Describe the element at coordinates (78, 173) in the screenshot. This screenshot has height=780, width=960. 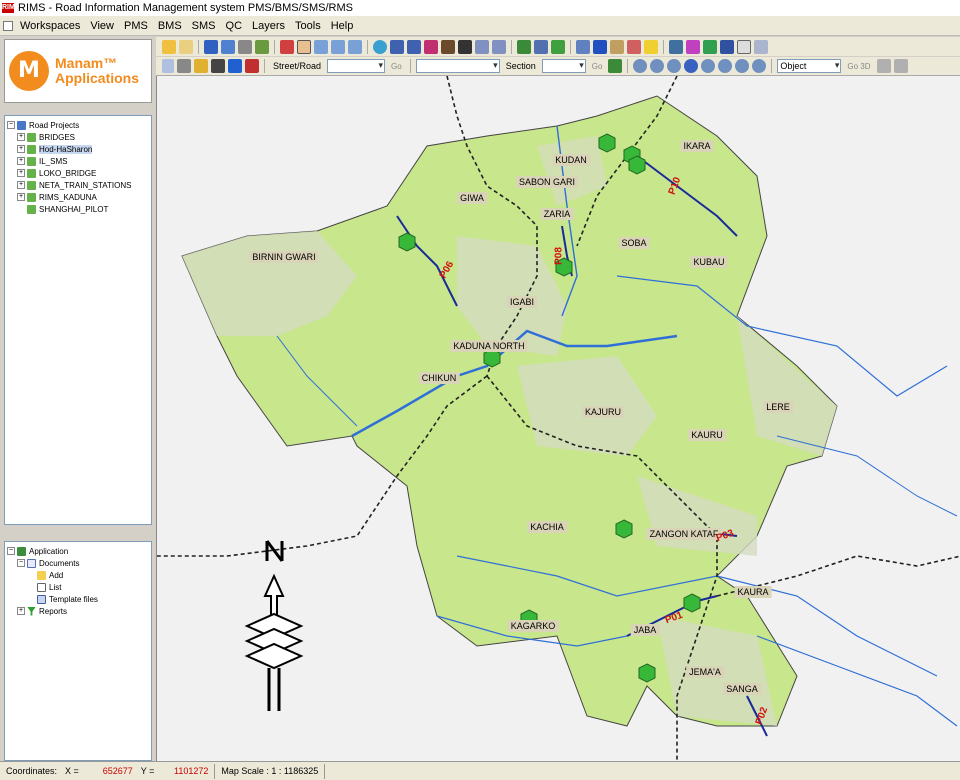
I see `tree-item-loko-bridge: + LOKO_BRIDGE` at that location.